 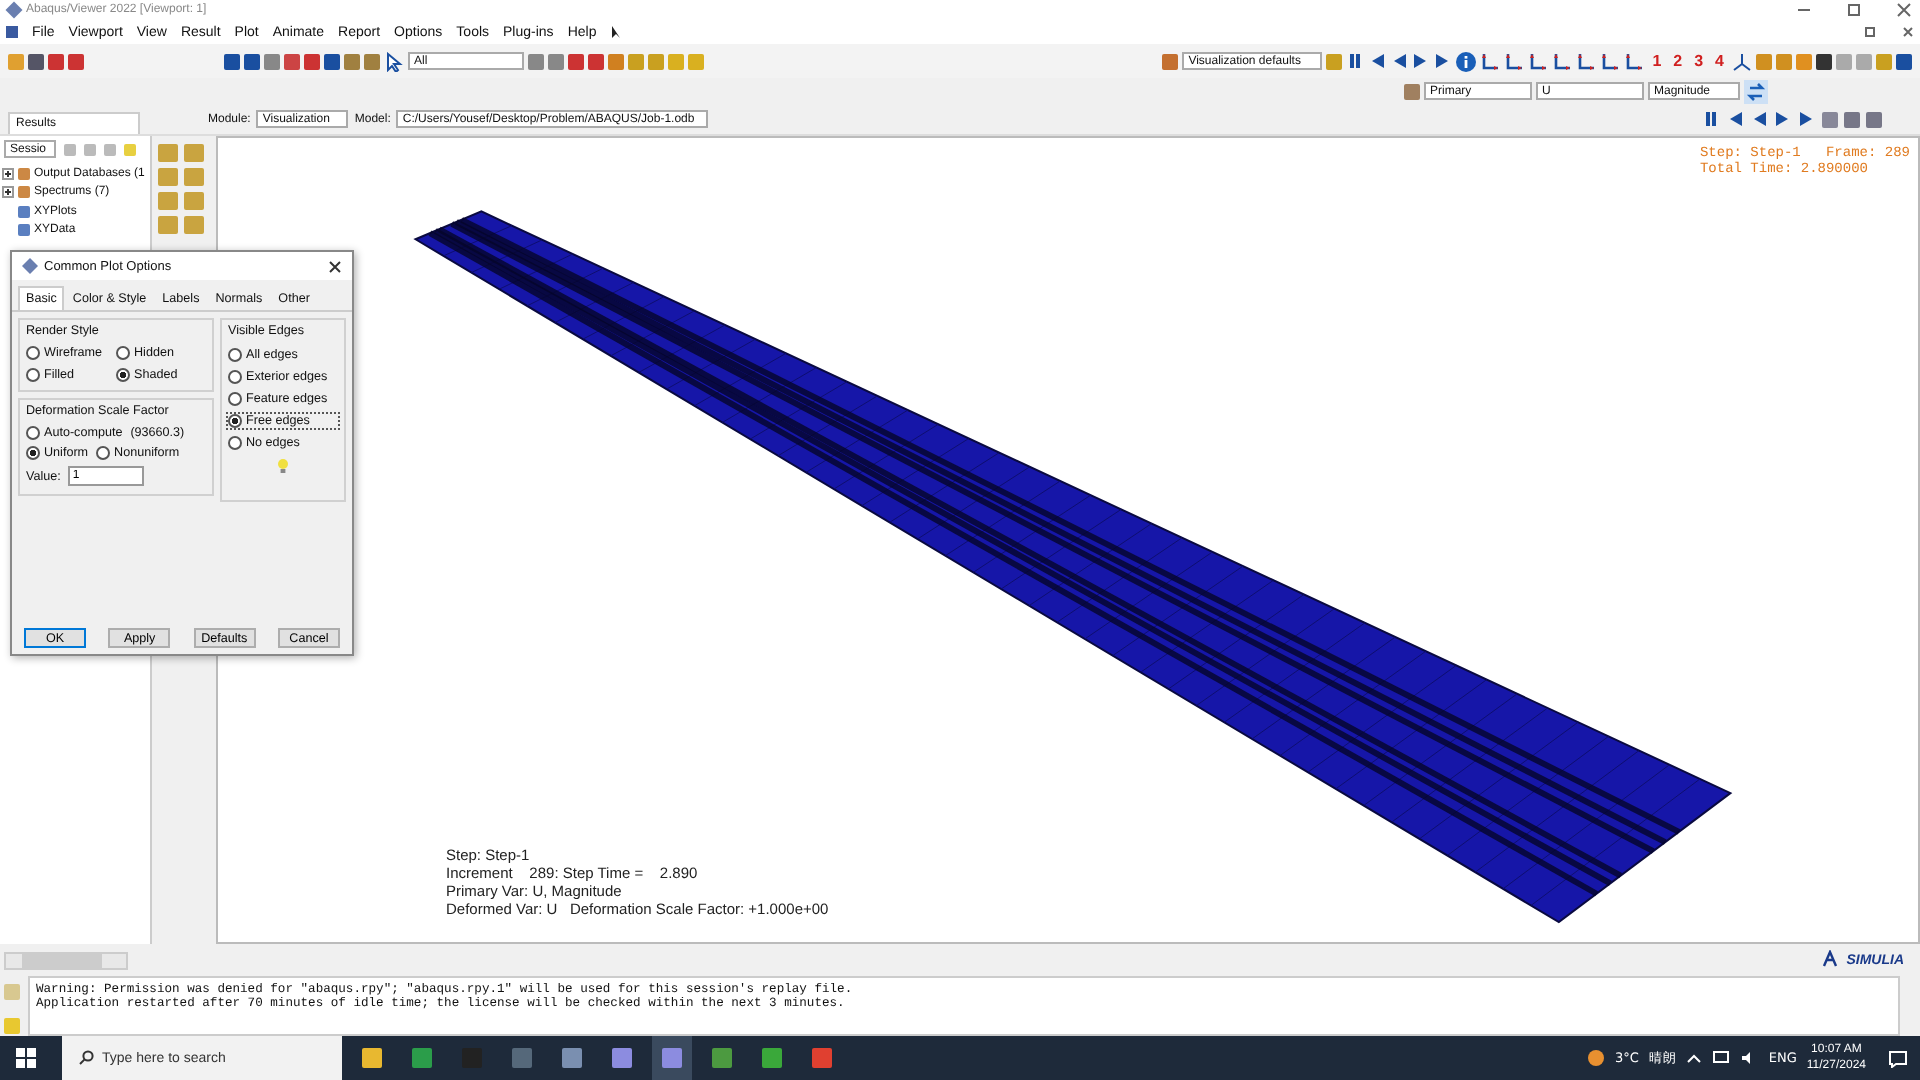 I want to click on view-z-icon, so click(x=1538, y=61).